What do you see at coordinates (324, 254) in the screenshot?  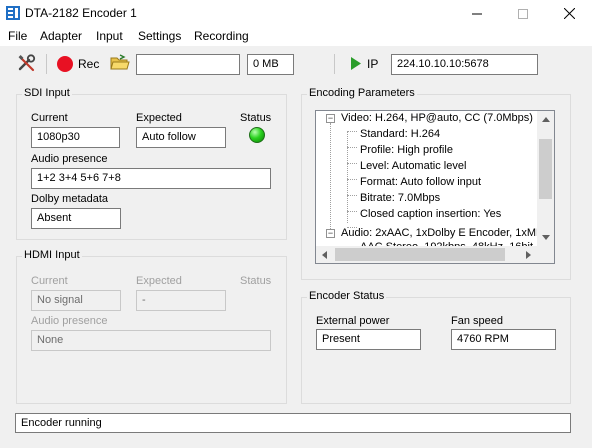 I see `scroll-left-icon` at bounding box center [324, 254].